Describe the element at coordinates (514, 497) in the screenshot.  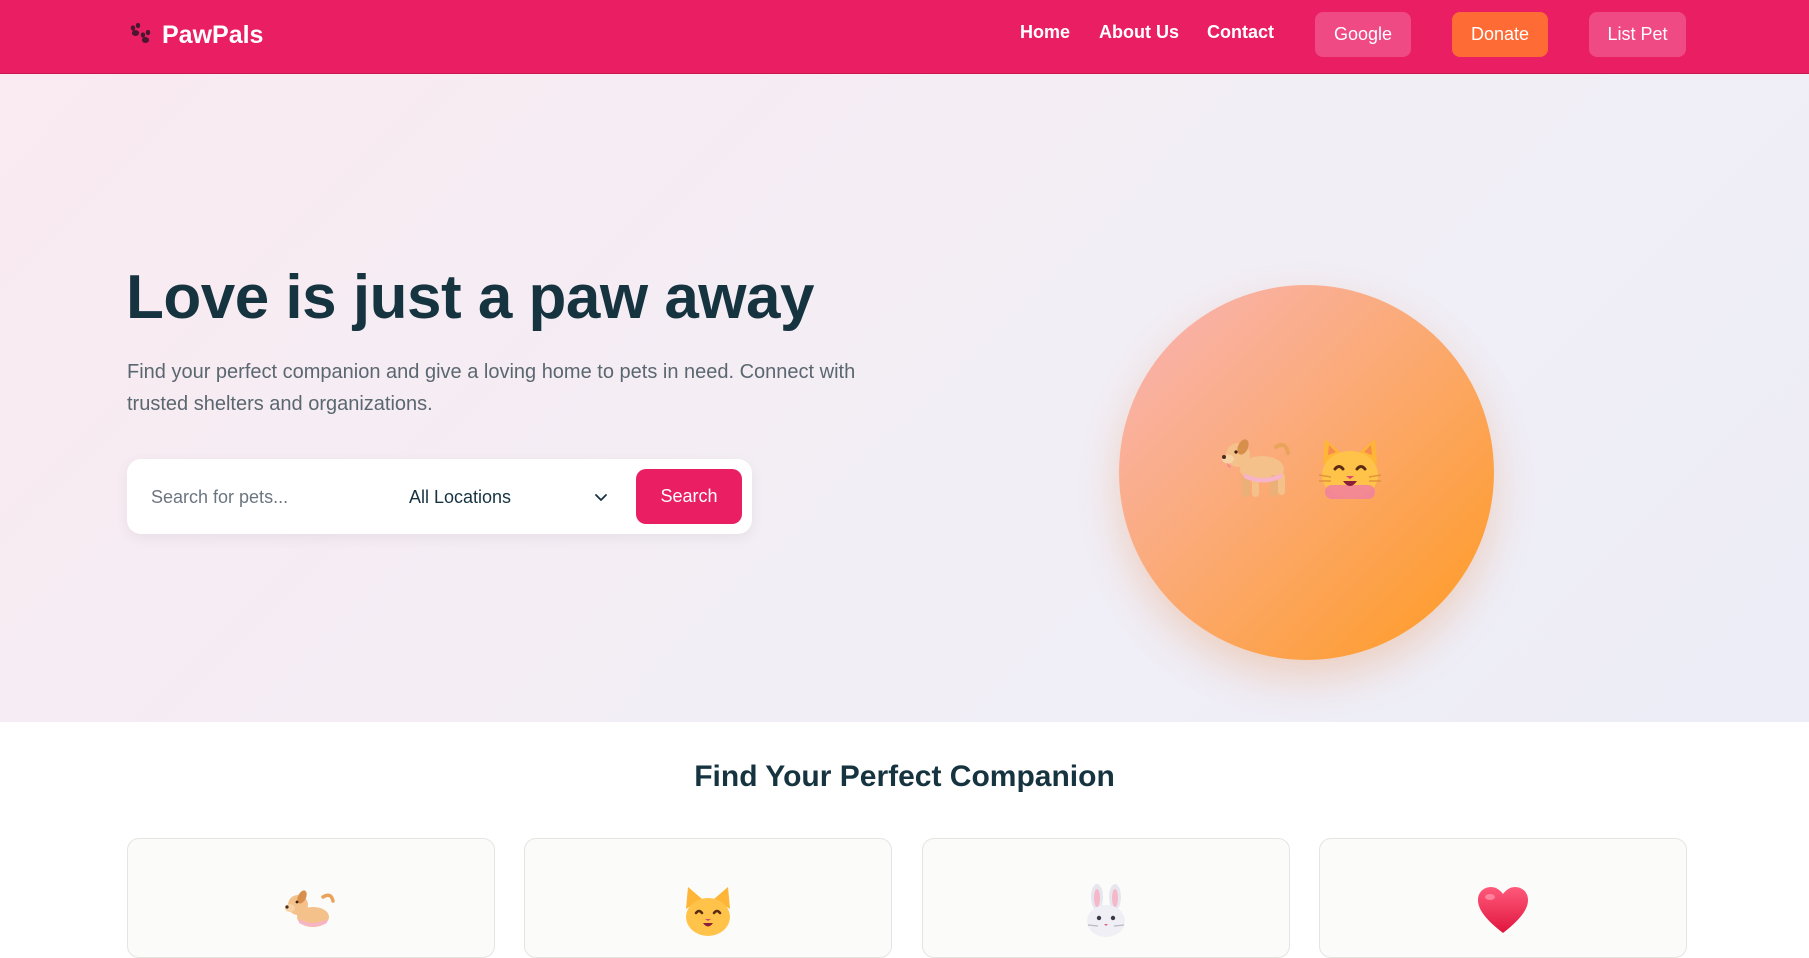
I see `location-select: All Locations` at that location.